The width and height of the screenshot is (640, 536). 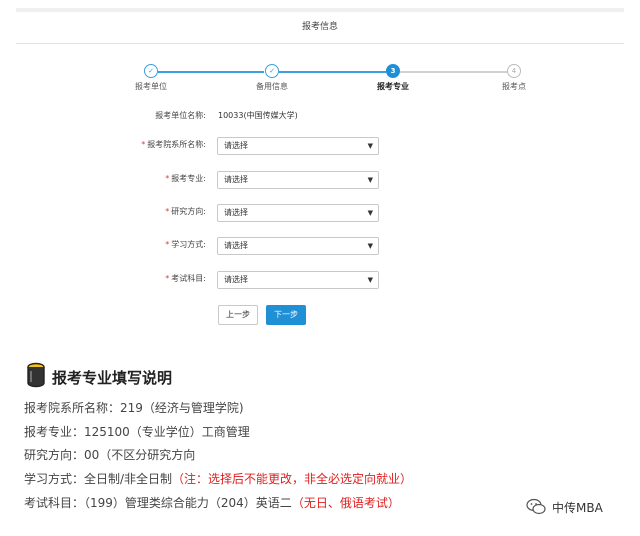 I want to click on research-row: * 研究方向: 请选择 ▼, so click(x=320, y=213).